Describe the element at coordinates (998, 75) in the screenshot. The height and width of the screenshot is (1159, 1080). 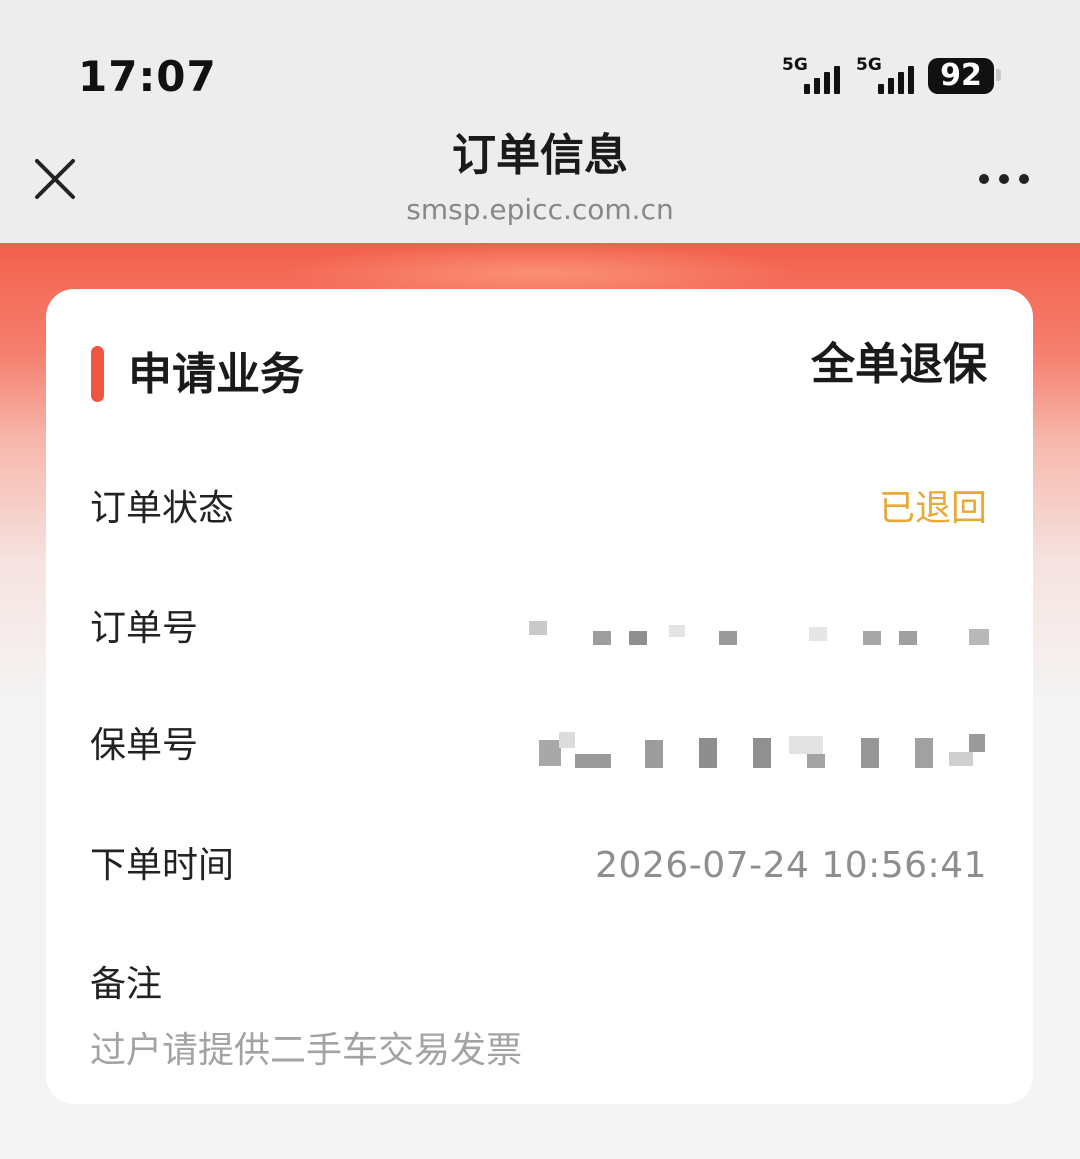
I see `battery-cap` at that location.